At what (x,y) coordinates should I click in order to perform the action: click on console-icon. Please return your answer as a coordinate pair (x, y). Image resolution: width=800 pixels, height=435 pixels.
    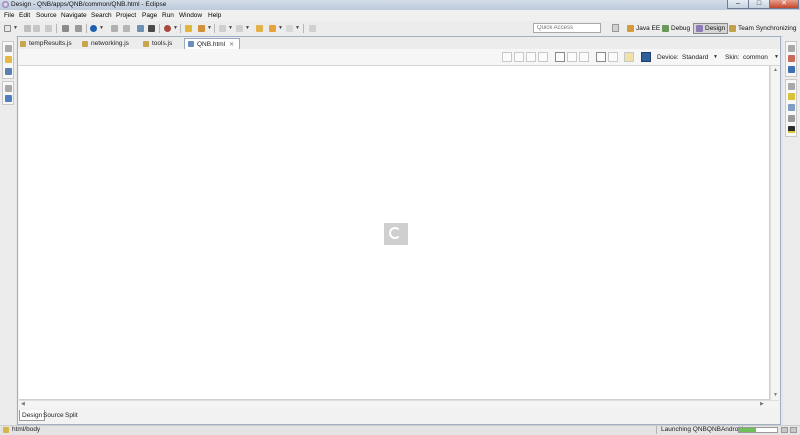
    Looking at the image, I should click on (78, 28).